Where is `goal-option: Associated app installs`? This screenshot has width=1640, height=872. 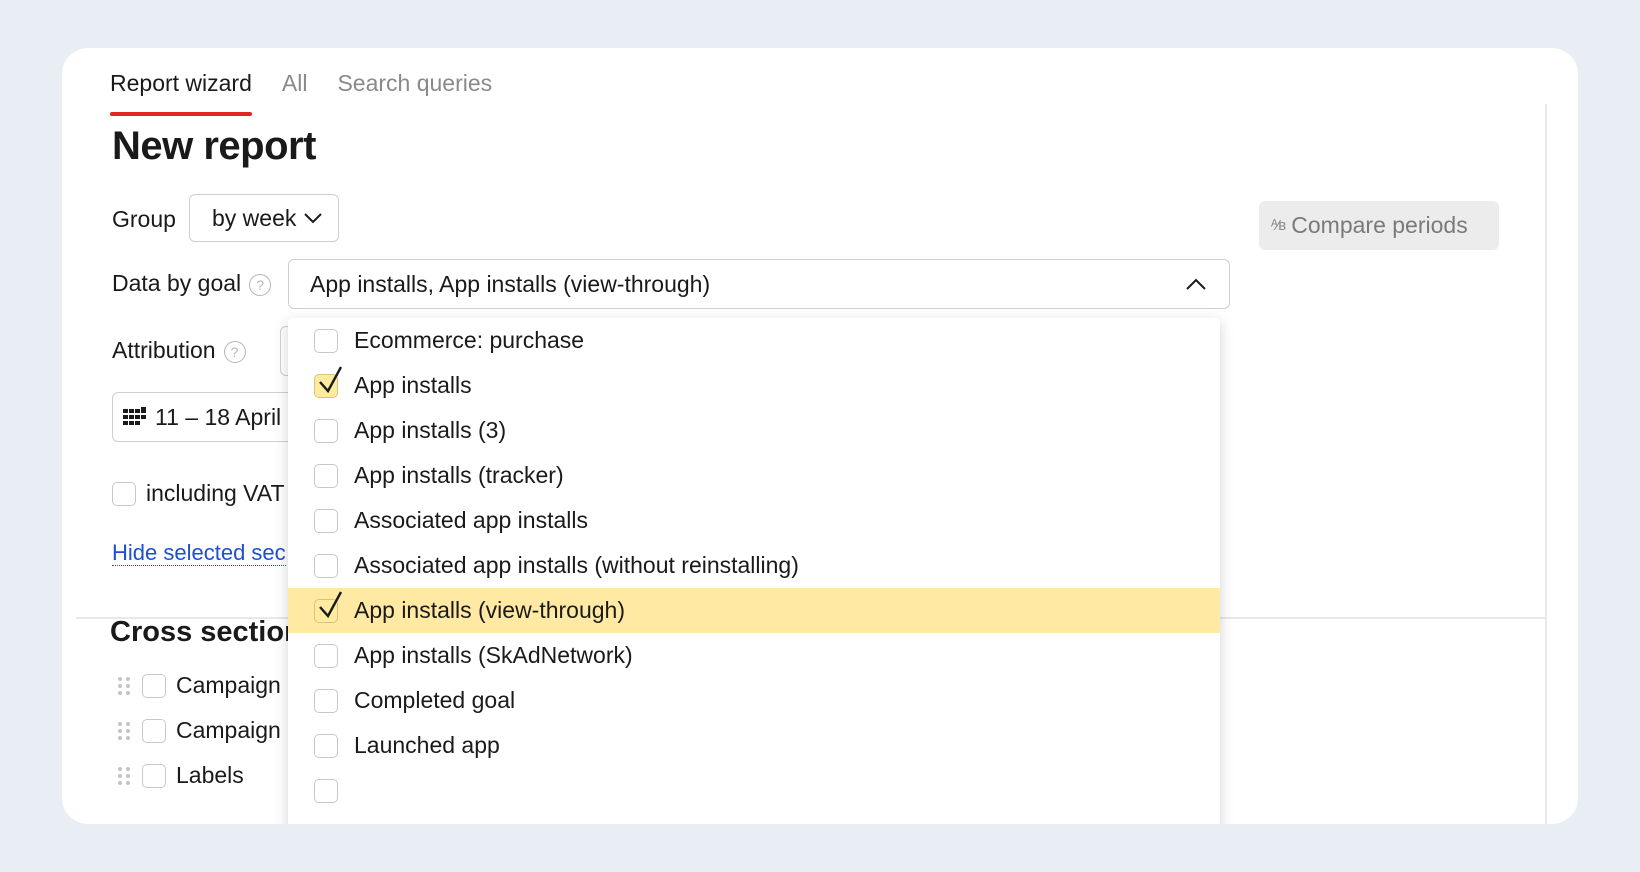 goal-option: Associated app installs is located at coordinates (754, 520).